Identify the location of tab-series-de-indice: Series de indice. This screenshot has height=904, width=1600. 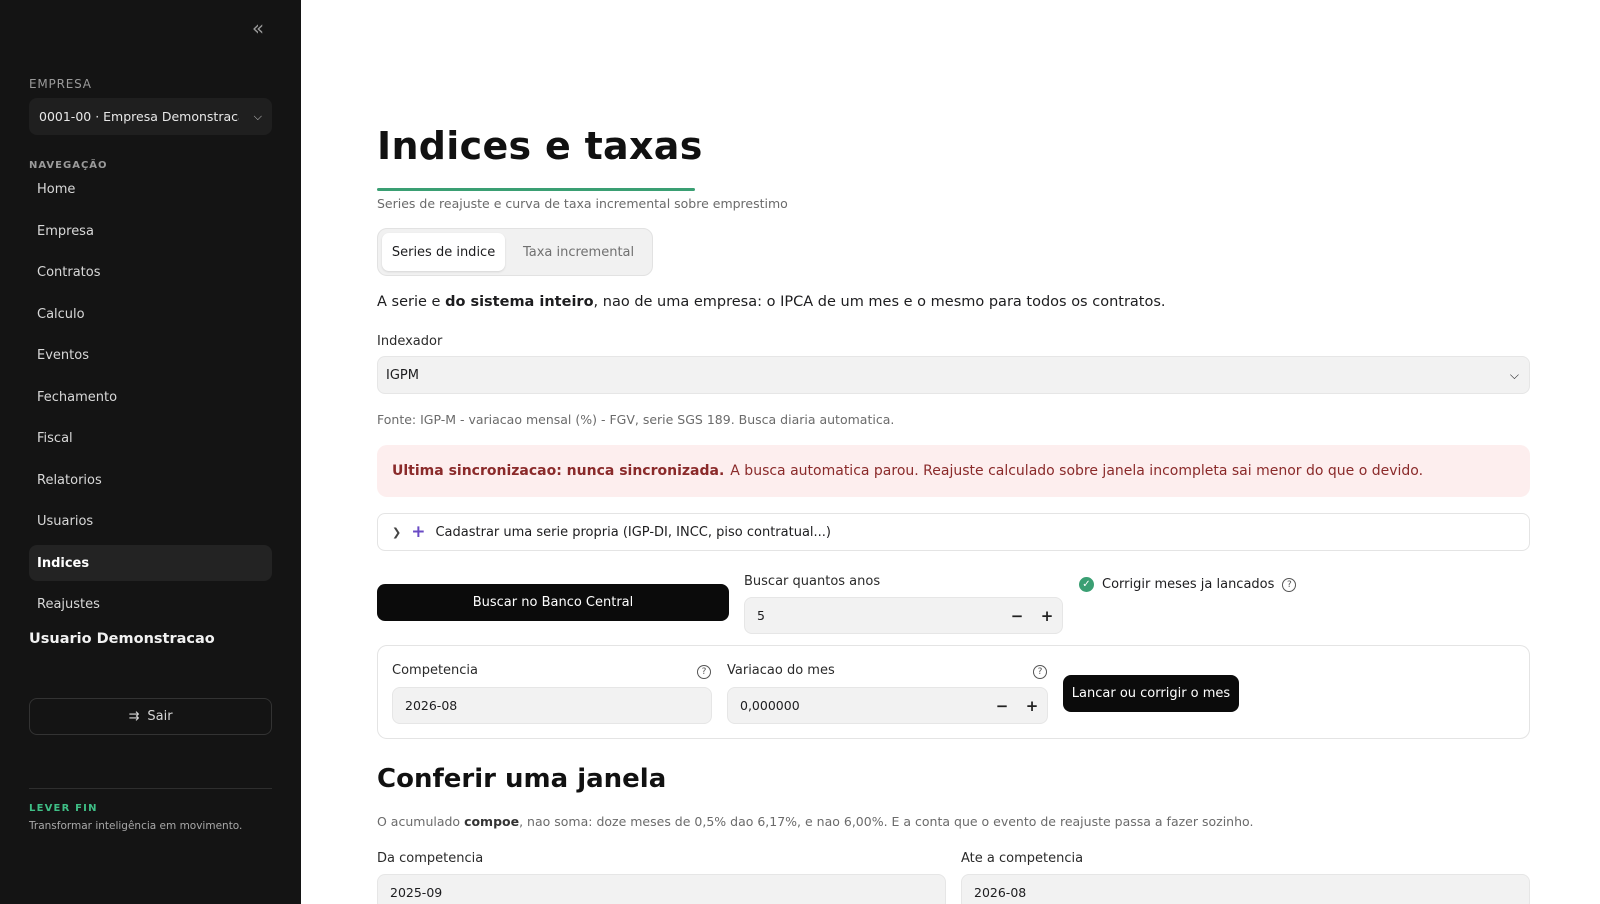
(444, 252).